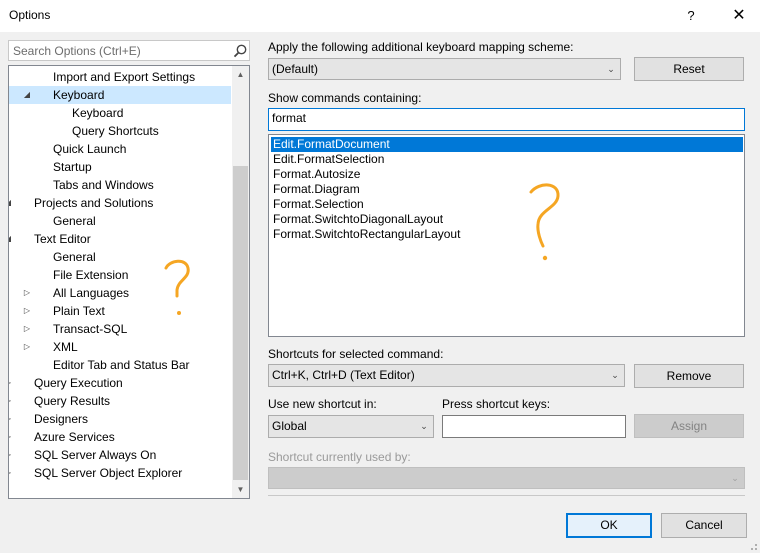  Describe the element at coordinates (120, 239) in the screenshot. I see `tree-item: ◢ Text Editor` at that location.